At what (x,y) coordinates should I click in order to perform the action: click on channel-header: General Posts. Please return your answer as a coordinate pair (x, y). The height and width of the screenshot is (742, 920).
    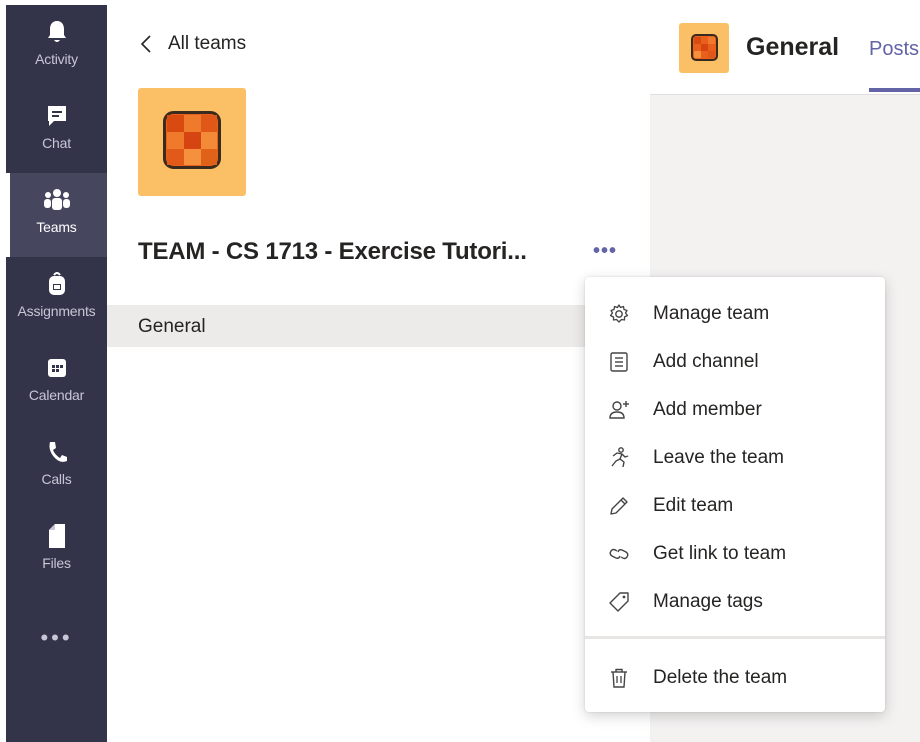
    Looking at the image, I should click on (785, 47).